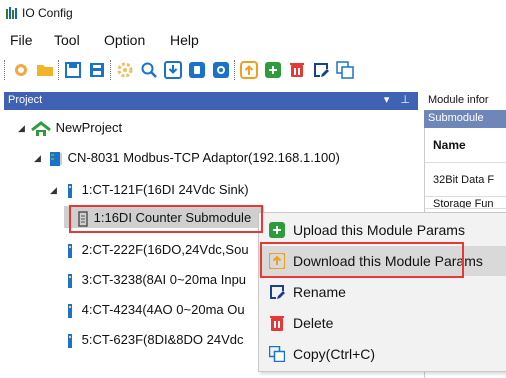 This screenshot has height=378, width=506. I want to click on connect-icon, so click(21, 70).